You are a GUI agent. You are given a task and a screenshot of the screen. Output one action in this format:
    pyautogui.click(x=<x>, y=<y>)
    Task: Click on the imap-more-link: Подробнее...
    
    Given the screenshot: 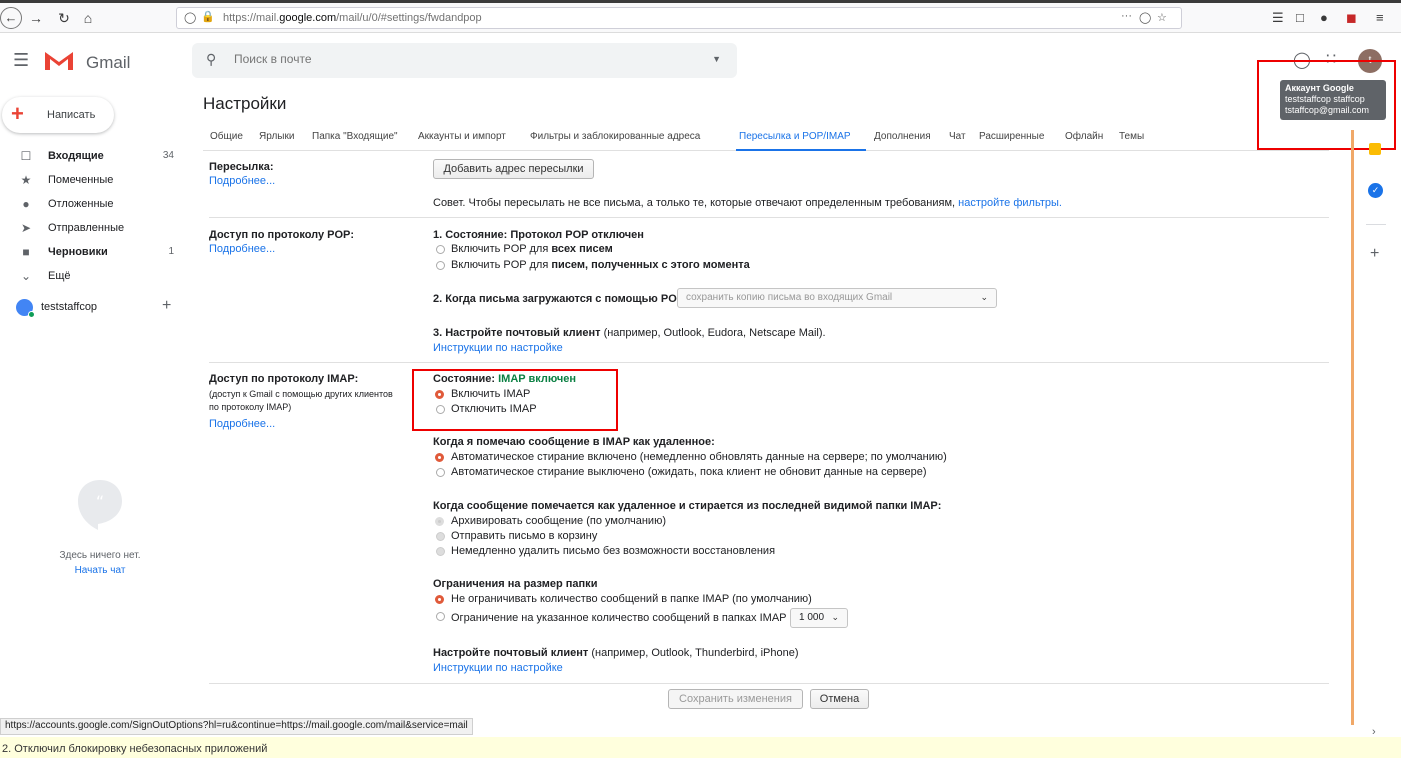 What is the action you would take?
    pyautogui.click(x=242, y=424)
    